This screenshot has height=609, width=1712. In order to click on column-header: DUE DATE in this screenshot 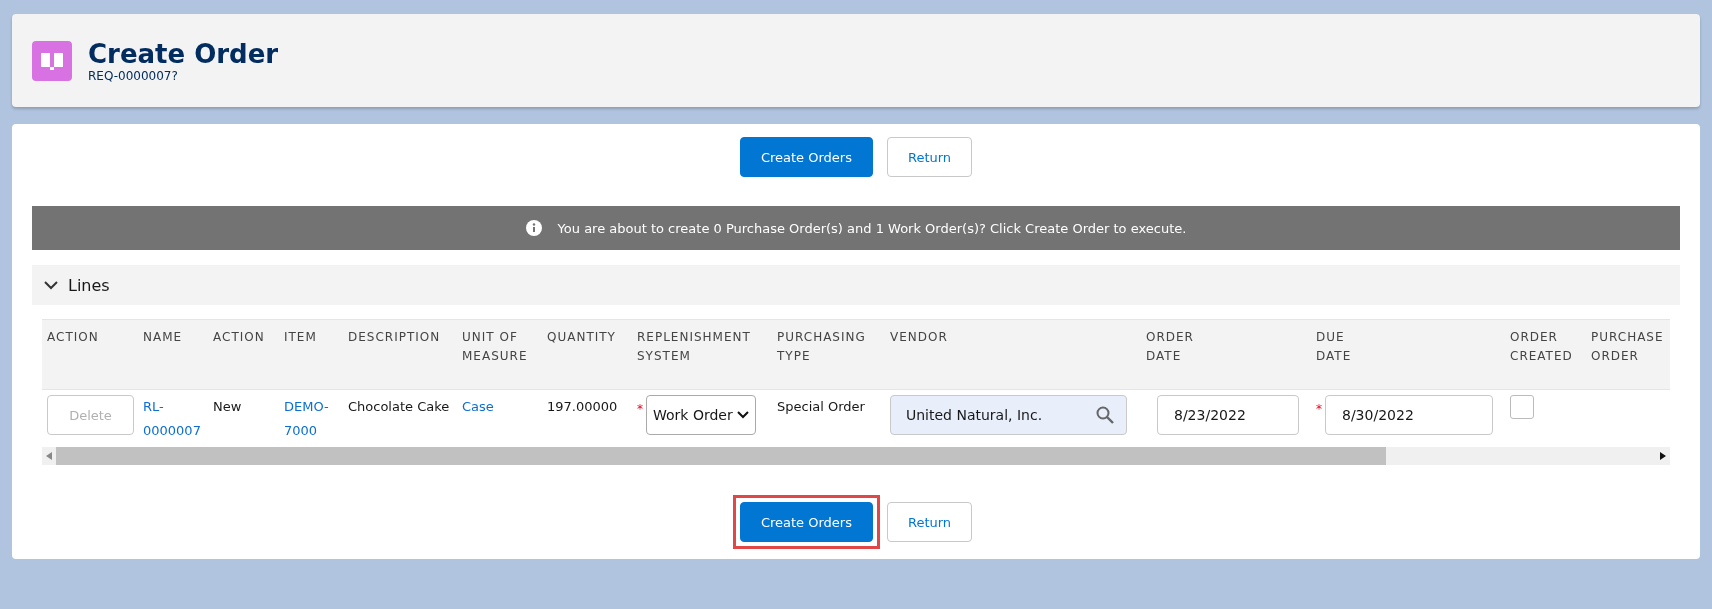, I will do `click(1334, 347)`.